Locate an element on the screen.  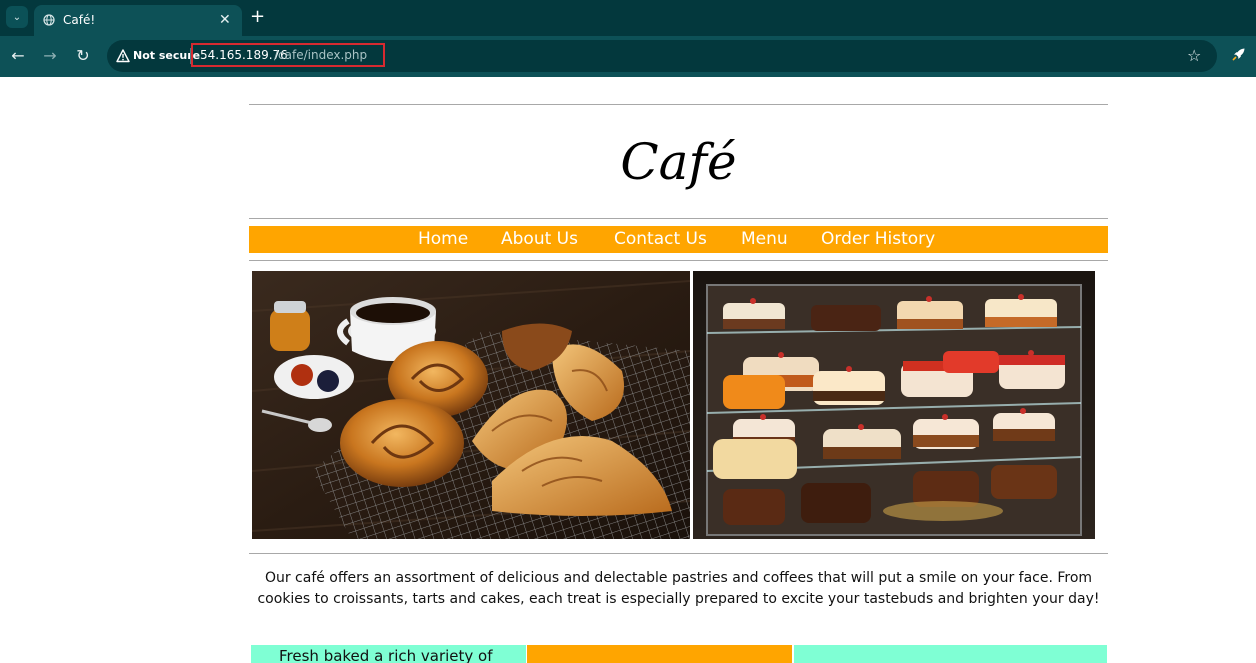
rocket-icon is located at coordinates (1239, 54).